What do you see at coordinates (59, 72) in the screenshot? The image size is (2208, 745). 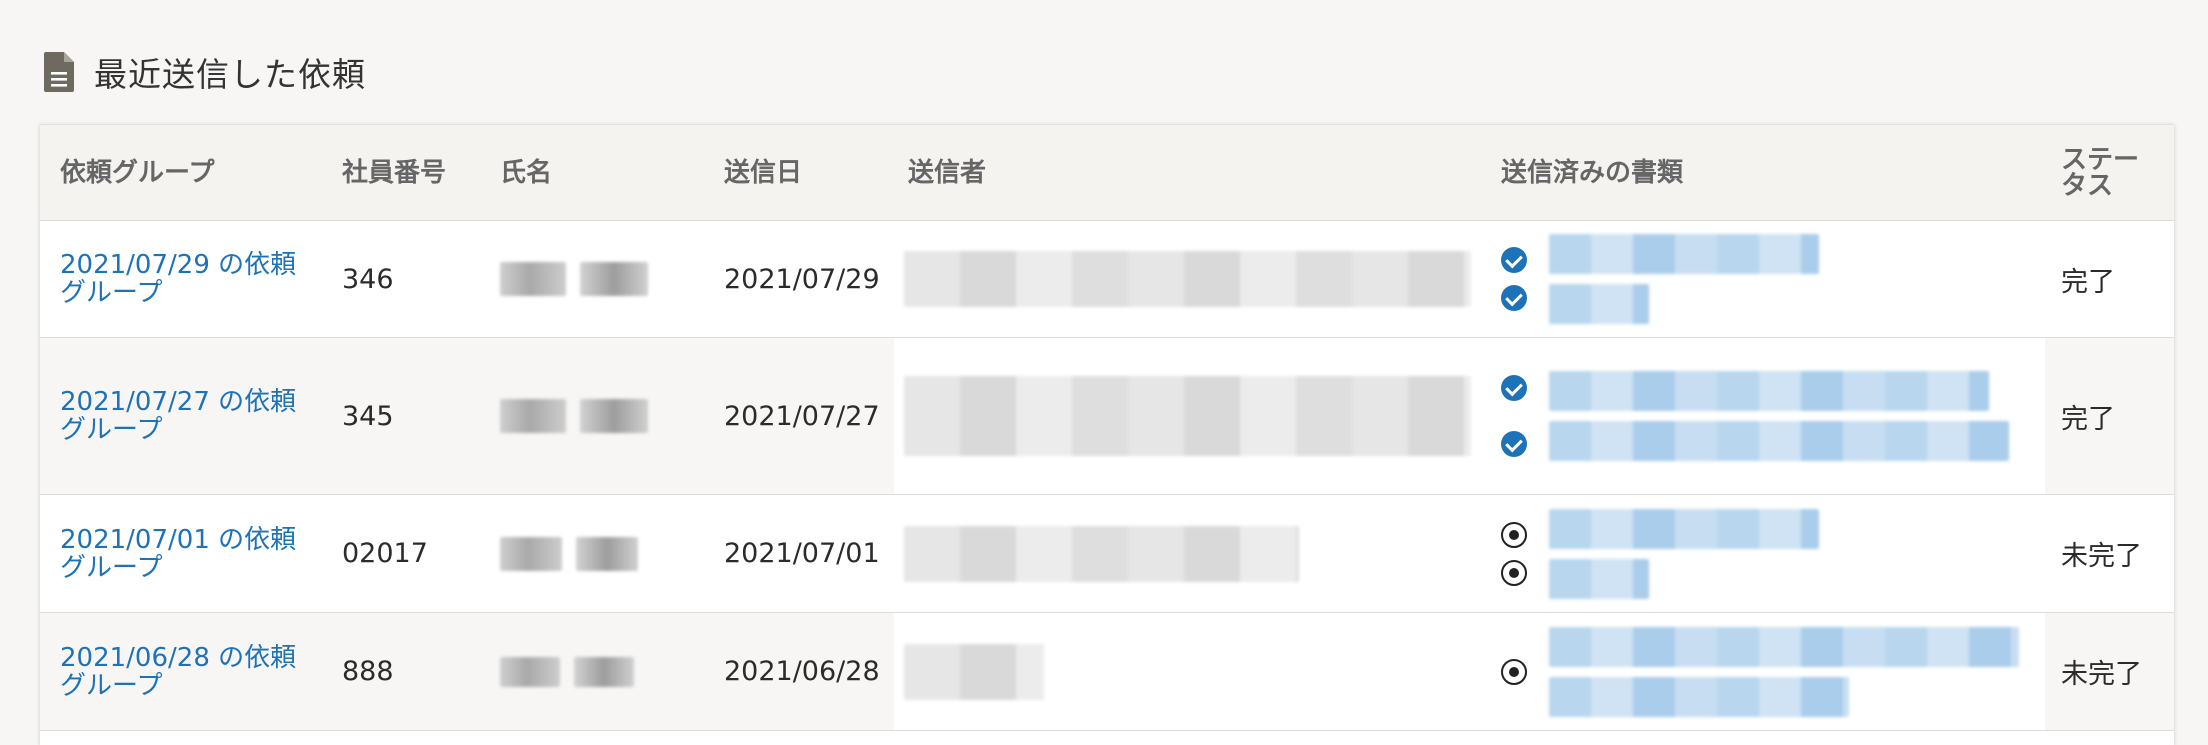 I see `document-icon` at bounding box center [59, 72].